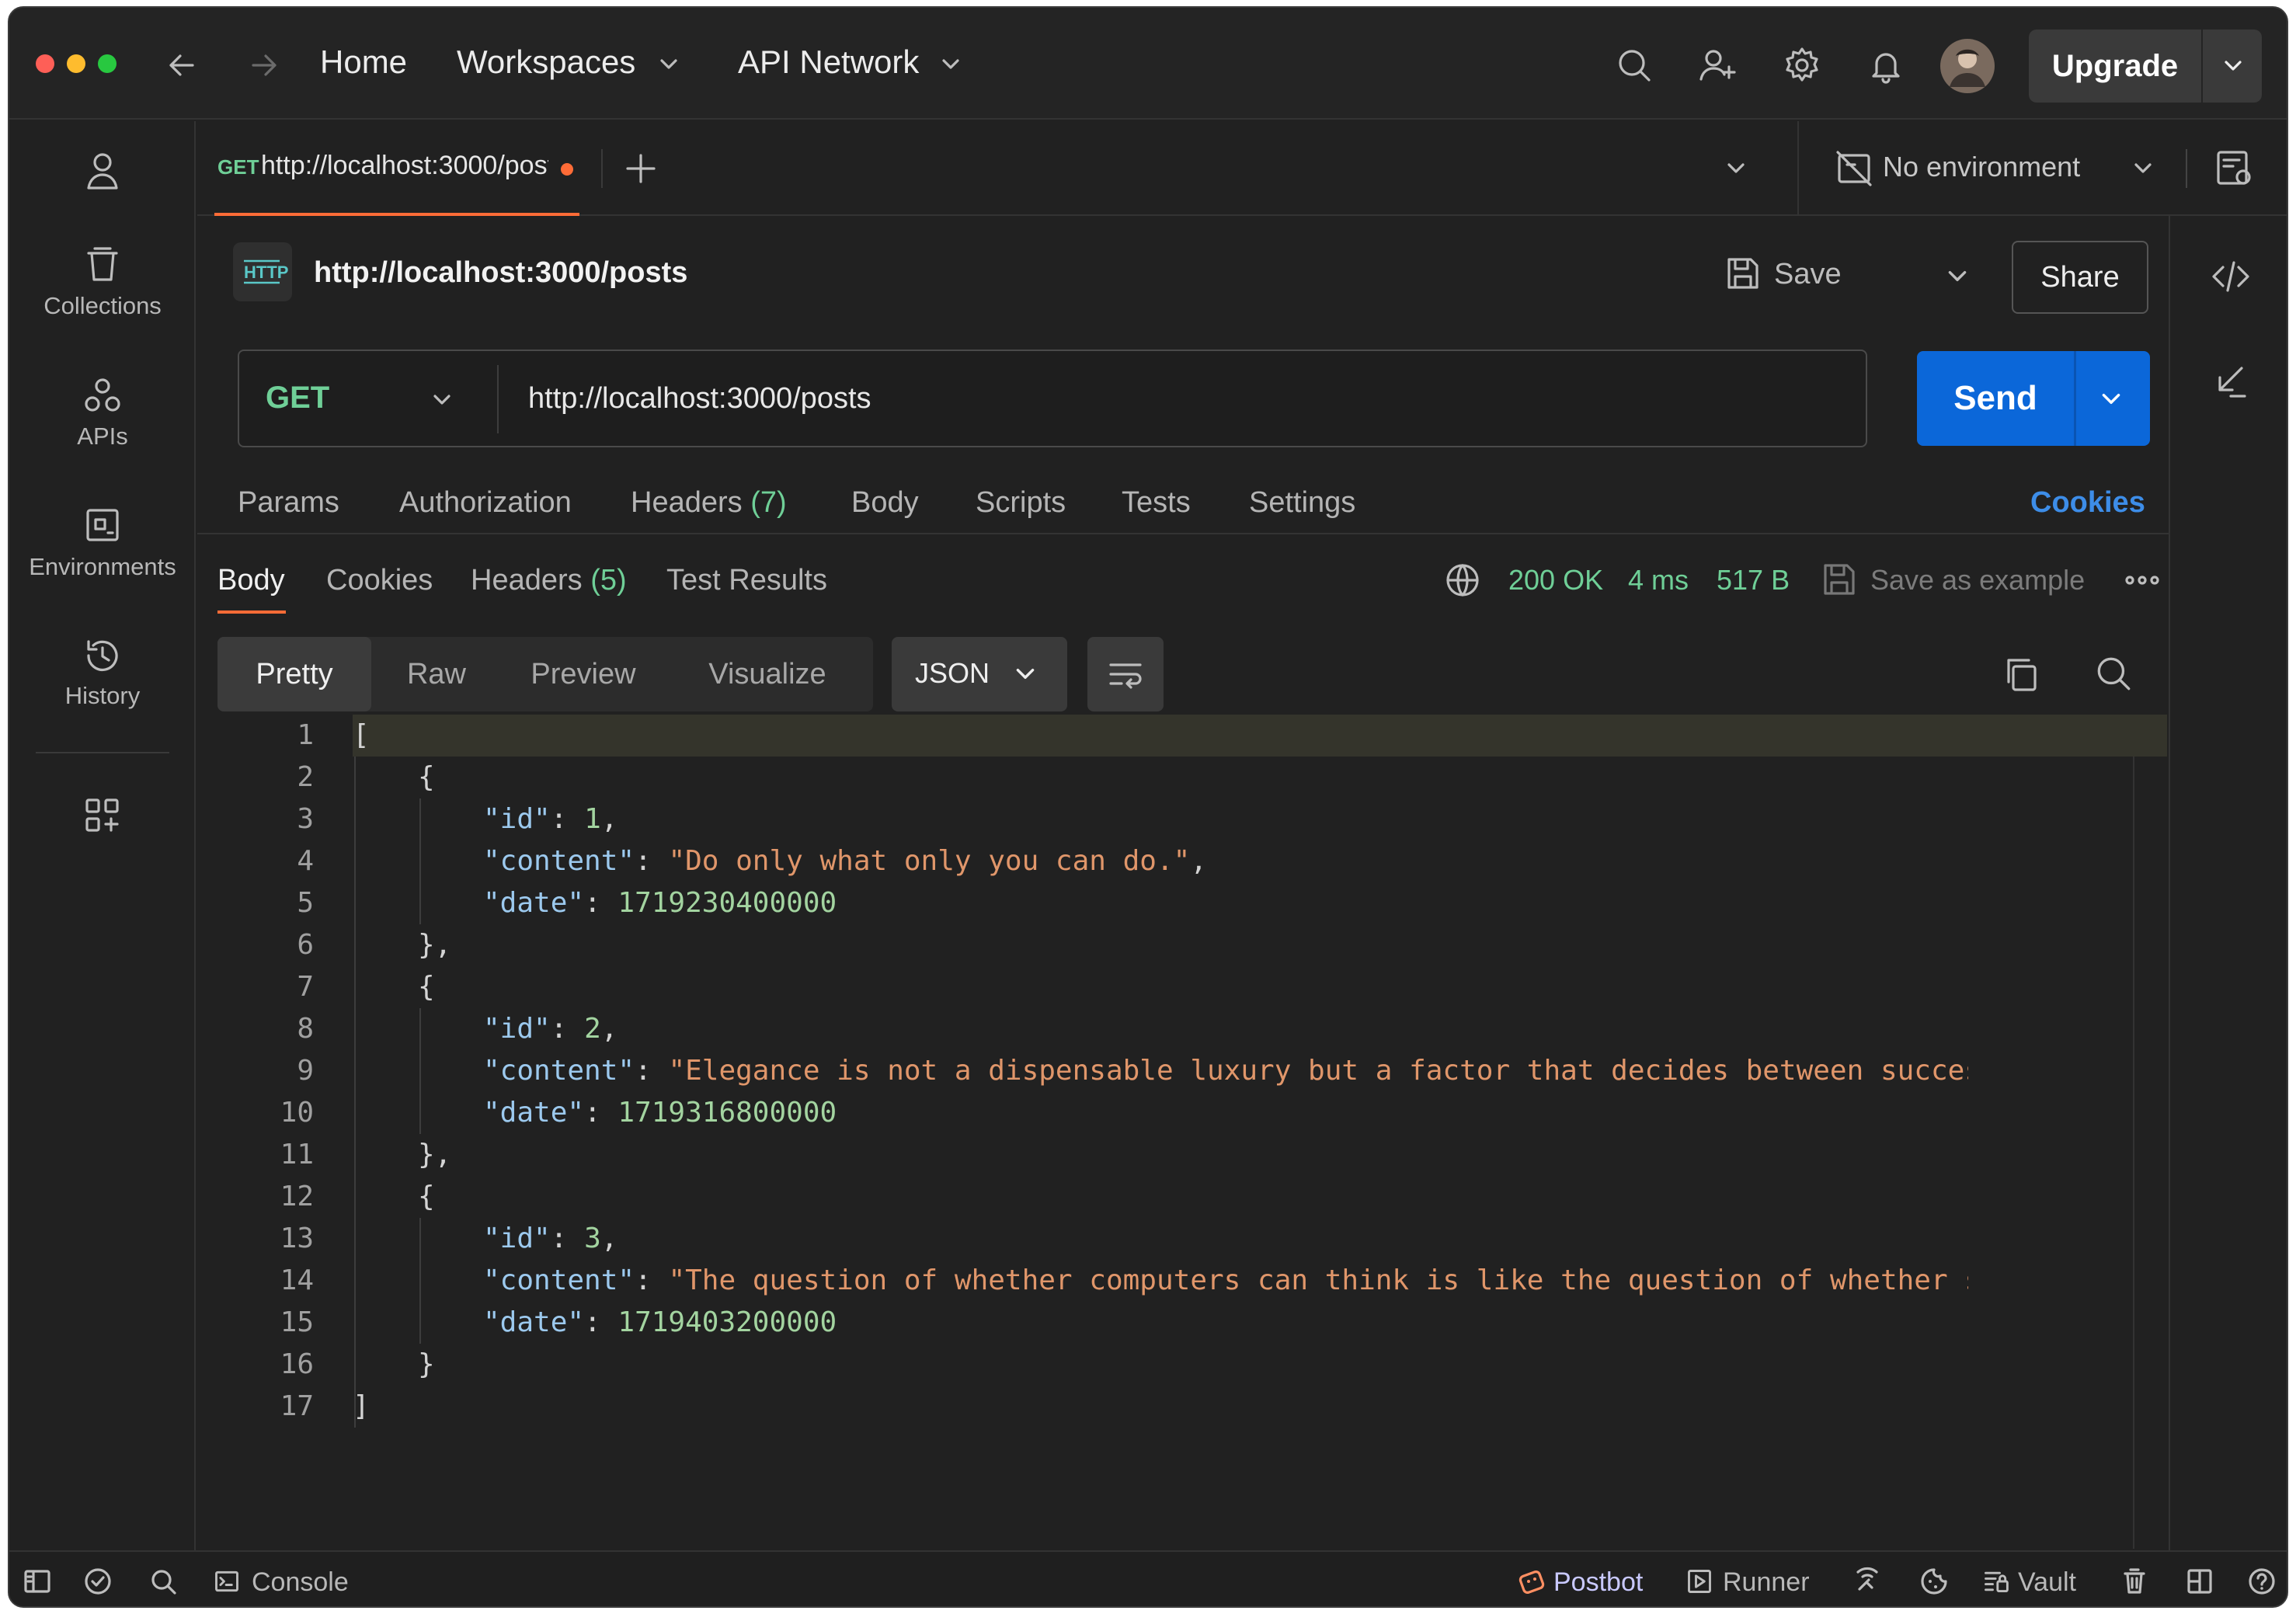  What do you see at coordinates (979, 674) in the screenshot?
I see `format-select: JSON` at bounding box center [979, 674].